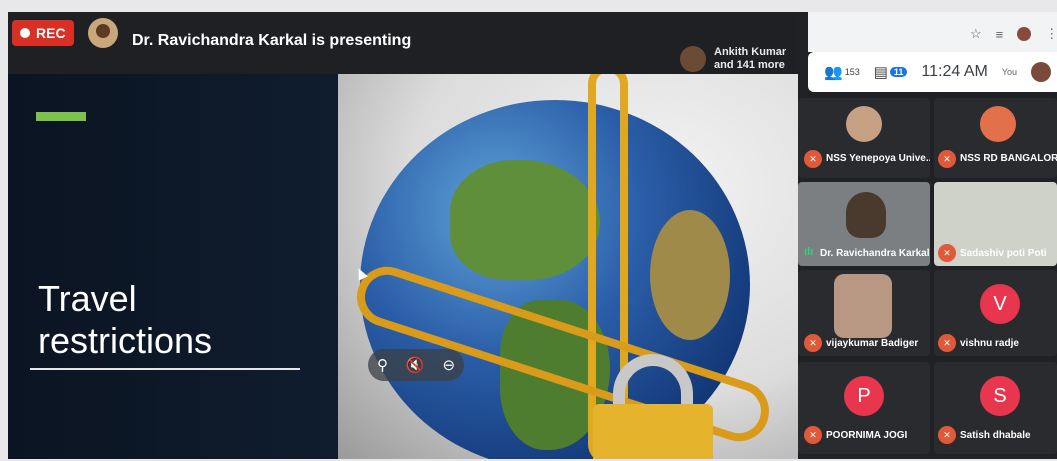 Image resolution: width=1057 pixels, height=461 pixels. I want to click on meeting-toolbar: 👥 153 ▤ 11 11:24 AM You, so click(932, 72).